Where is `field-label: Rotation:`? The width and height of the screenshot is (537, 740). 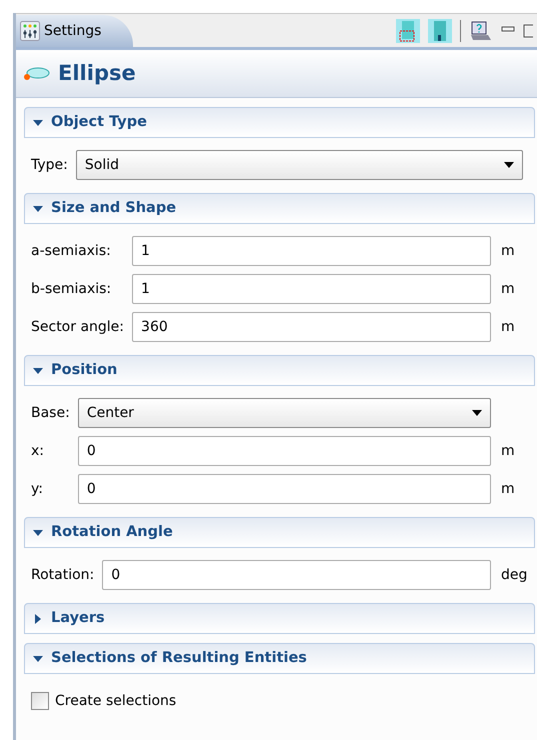
field-label: Rotation: is located at coordinates (63, 575).